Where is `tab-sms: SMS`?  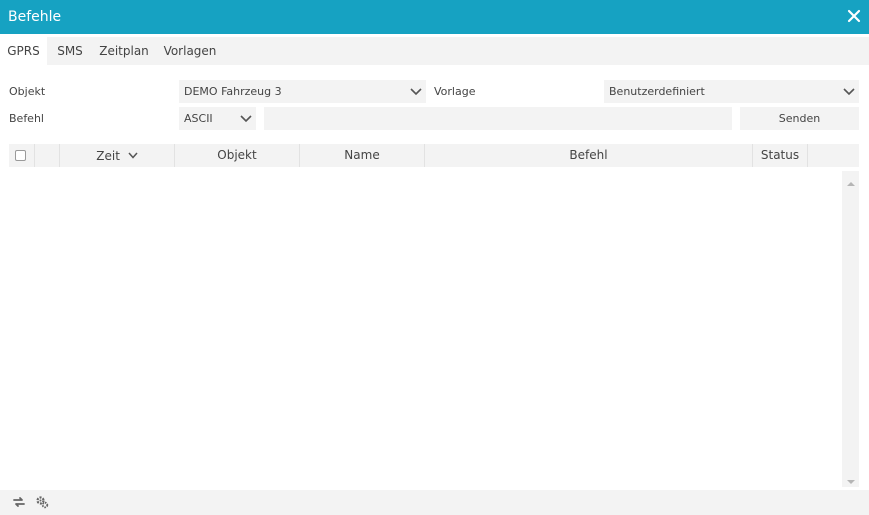 tab-sms: SMS is located at coordinates (70, 51).